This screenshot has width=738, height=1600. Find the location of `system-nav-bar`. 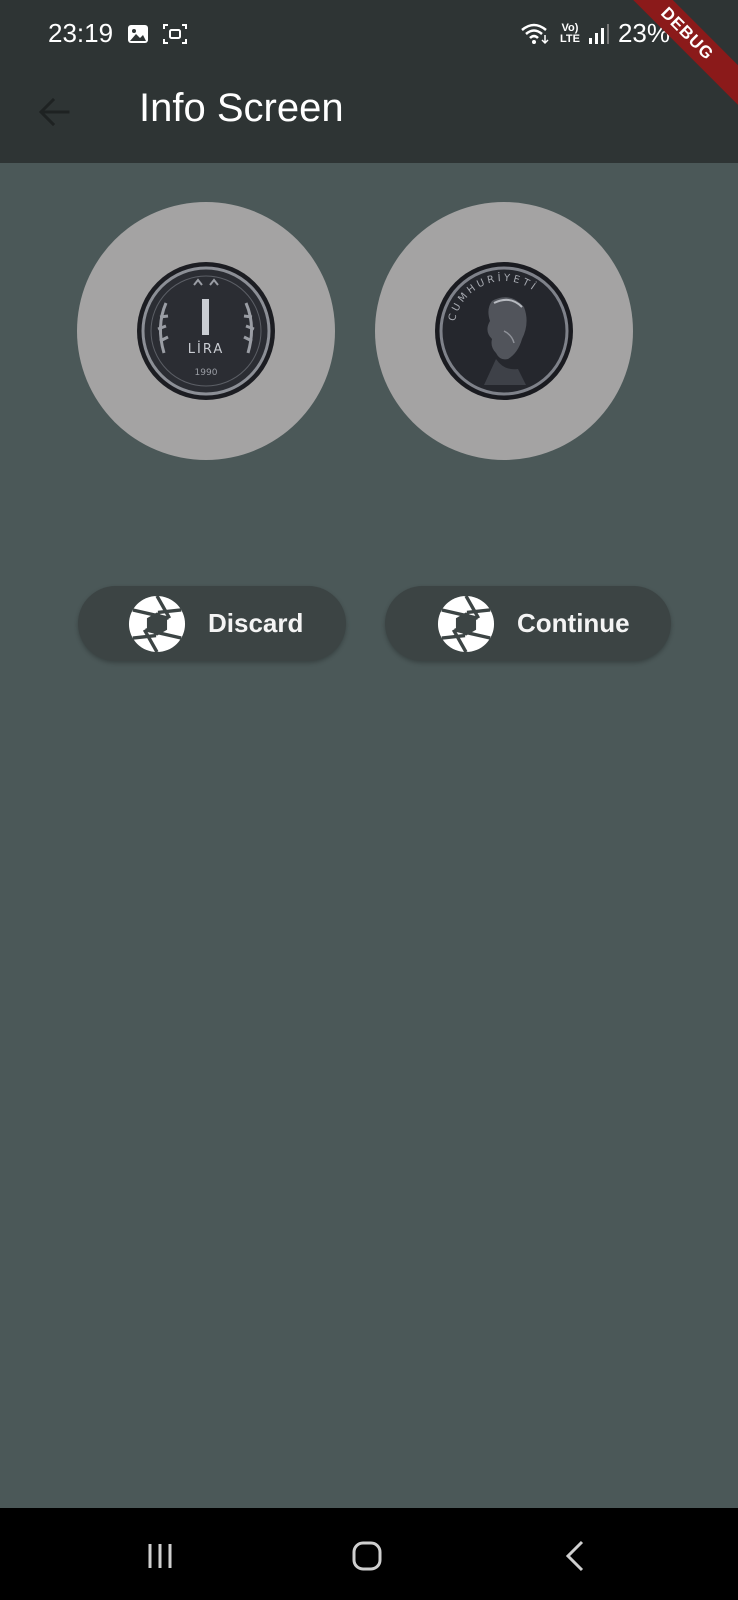

system-nav-bar is located at coordinates (369, 1554).